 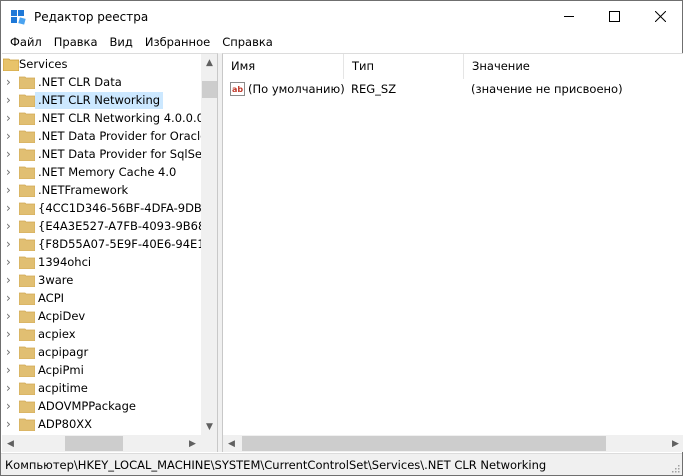 What do you see at coordinates (209, 426) in the screenshot?
I see `scroll-down-icon: ▼` at bounding box center [209, 426].